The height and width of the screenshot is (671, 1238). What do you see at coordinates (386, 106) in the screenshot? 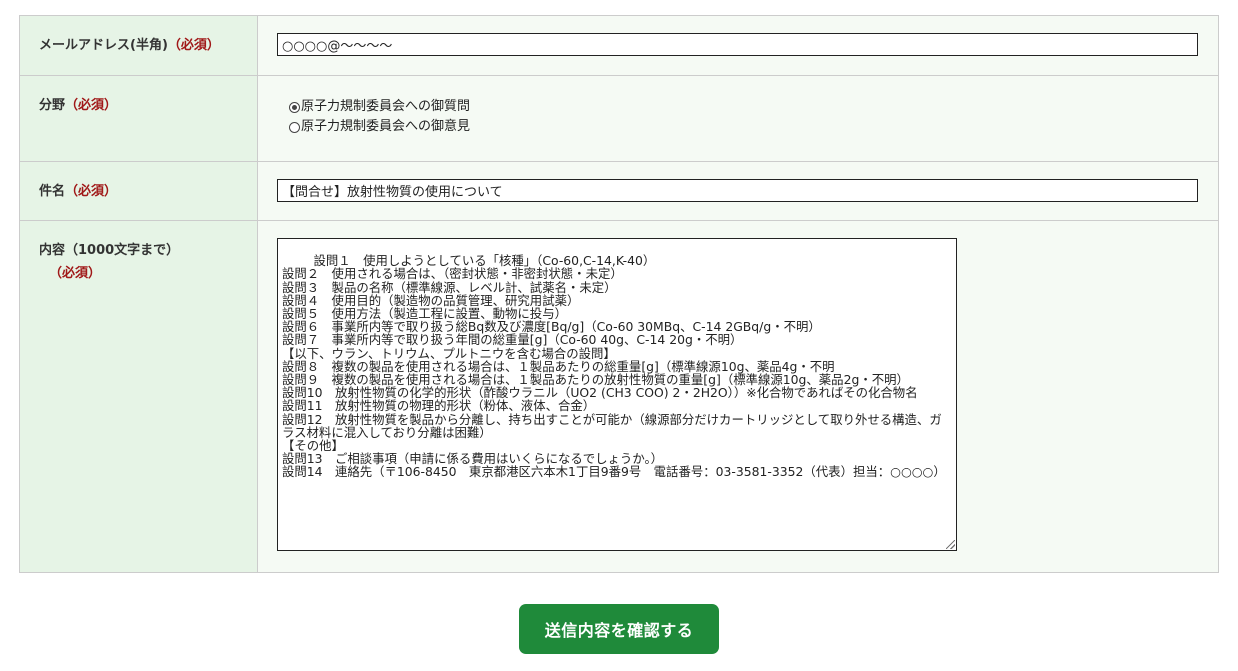
I see `radio-option-question-label: 原子力規制委員会への御質問` at bounding box center [386, 106].